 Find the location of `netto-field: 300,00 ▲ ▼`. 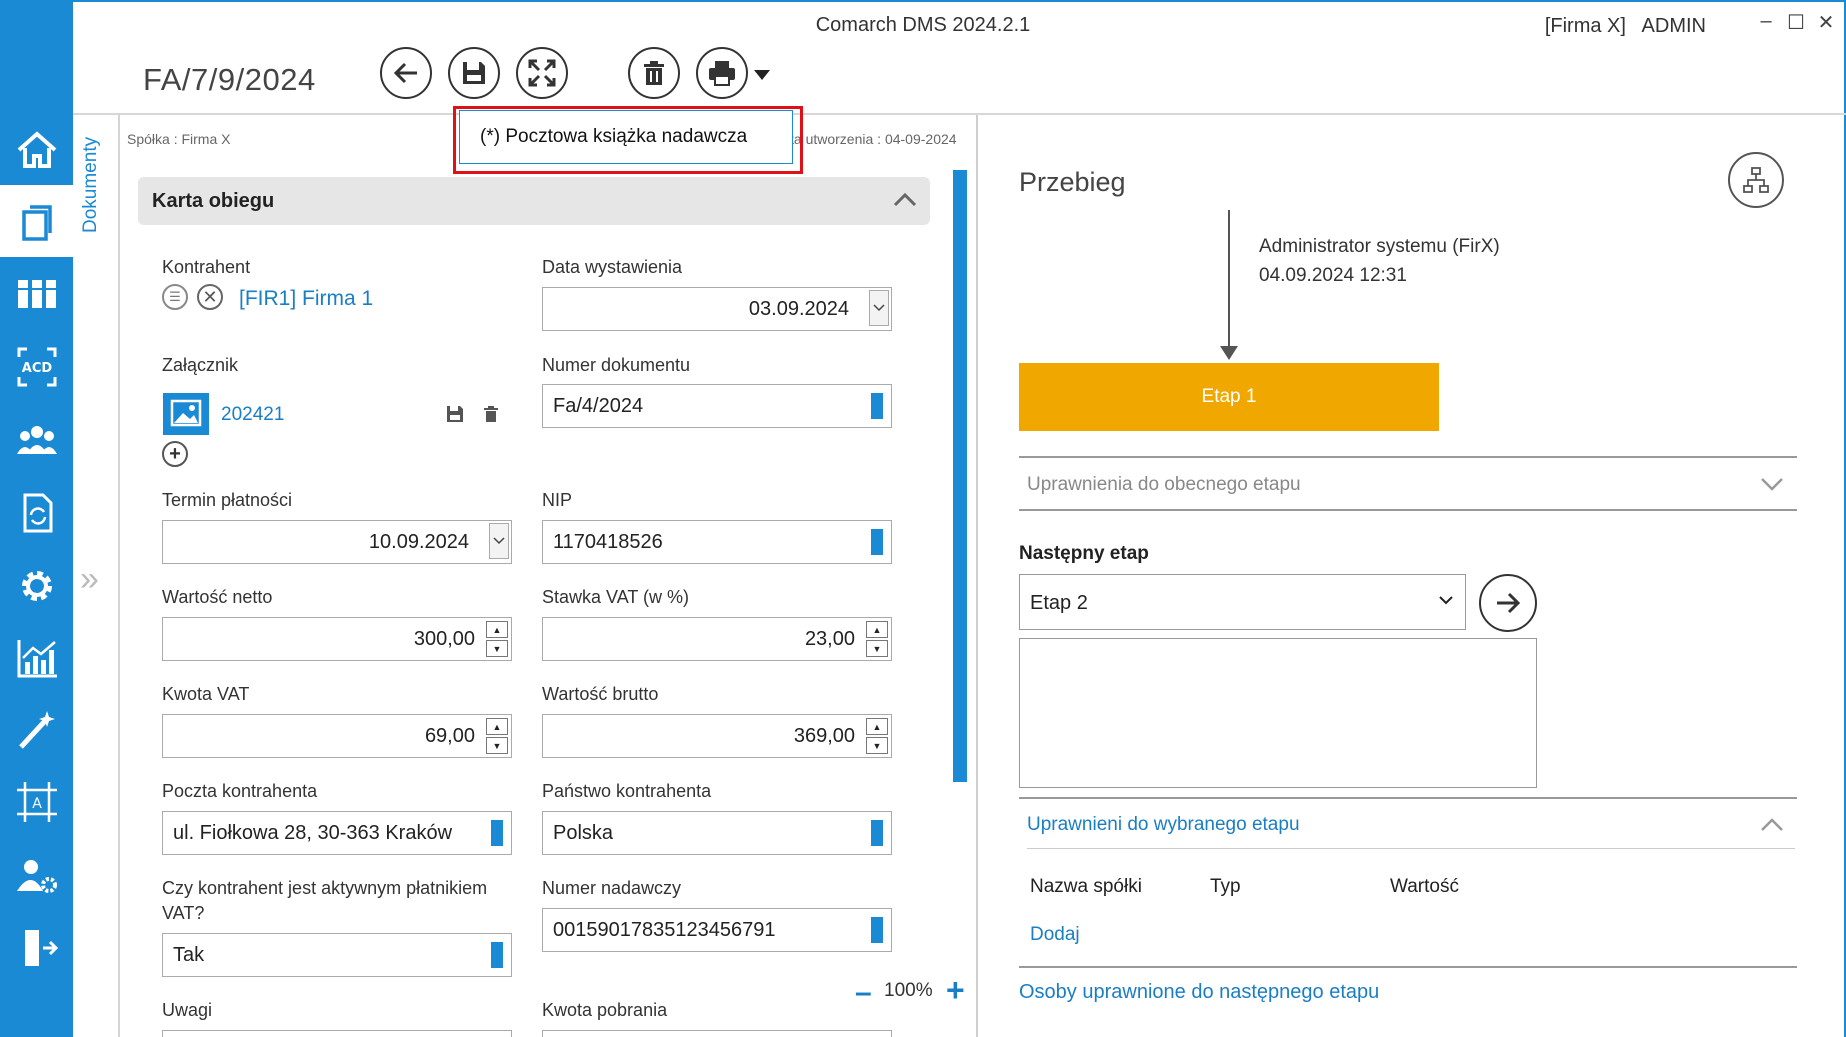

netto-field: 300,00 ▲ ▼ is located at coordinates (337, 639).